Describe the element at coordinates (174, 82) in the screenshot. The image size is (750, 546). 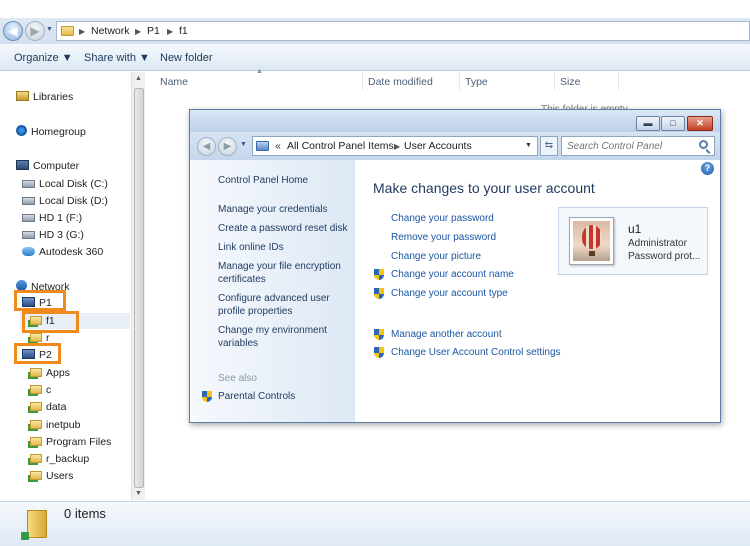
I see `column-name: Name` at that location.